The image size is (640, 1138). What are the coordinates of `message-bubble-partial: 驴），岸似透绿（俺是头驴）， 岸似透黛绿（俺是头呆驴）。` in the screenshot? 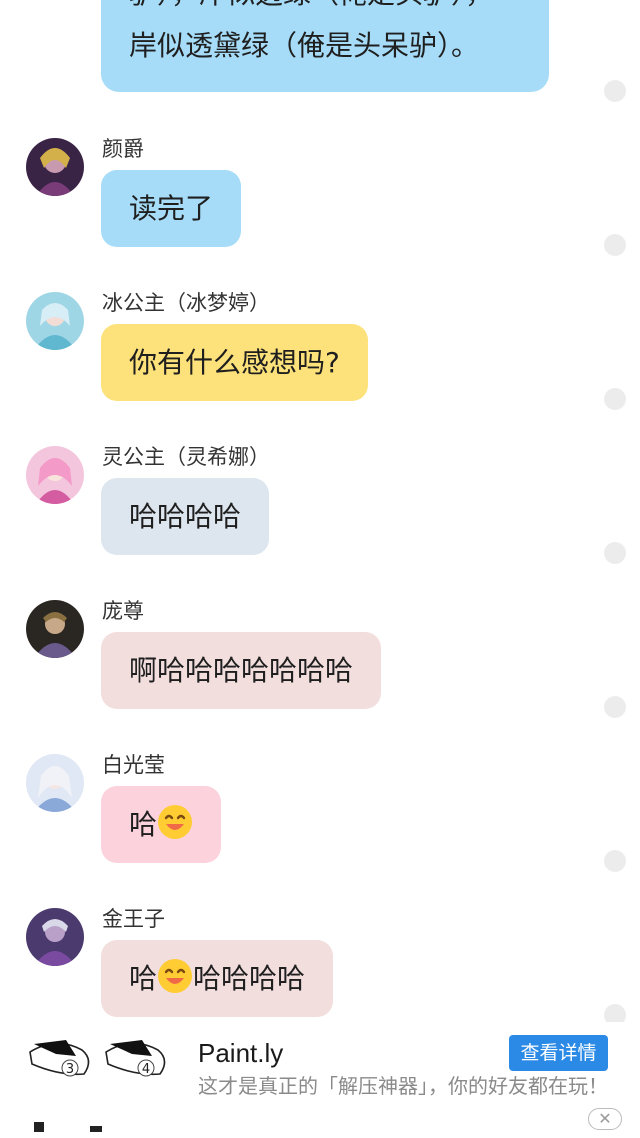 It's located at (325, 46).